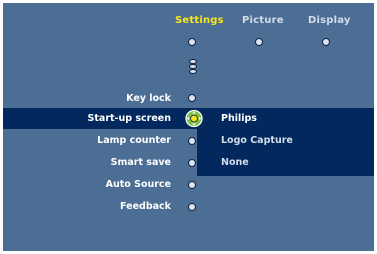 The height and width of the screenshot is (254, 377). I want to click on tab-display-dot-icon, so click(326, 42).